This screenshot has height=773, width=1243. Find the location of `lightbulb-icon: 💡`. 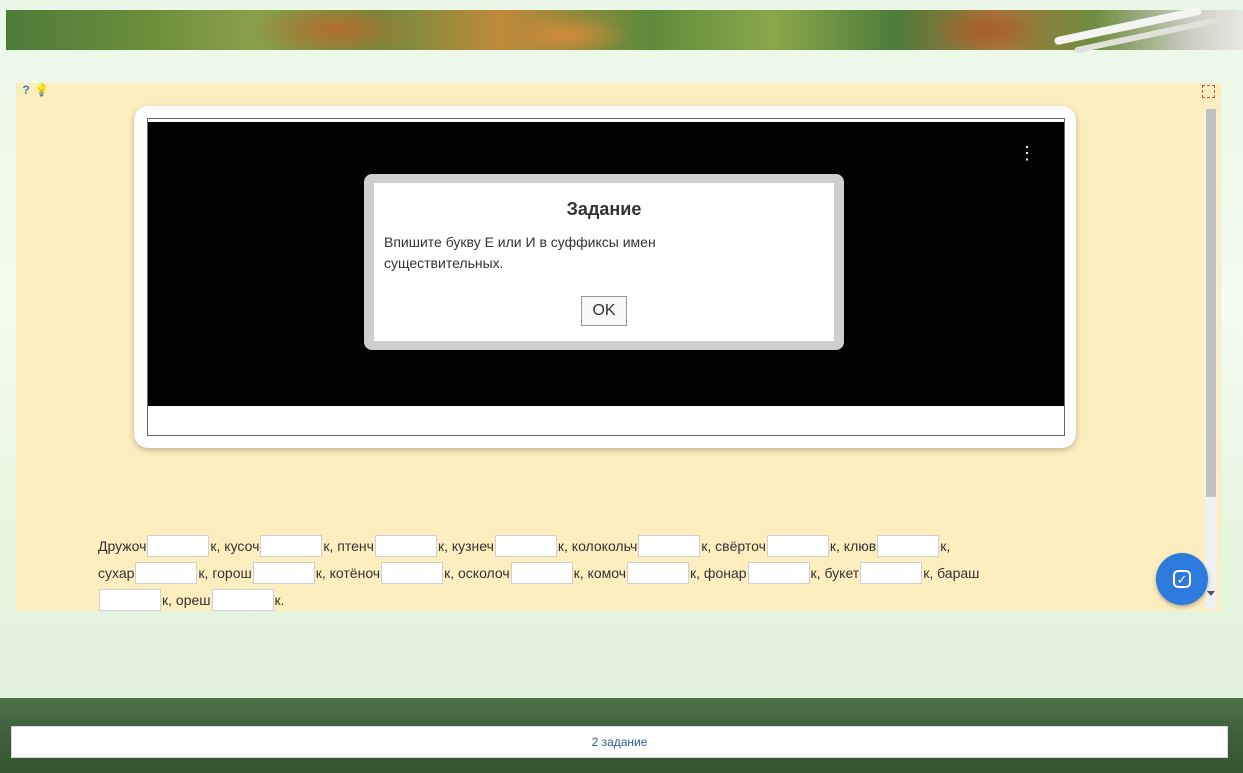

lightbulb-icon: 💡 is located at coordinates (41, 90).